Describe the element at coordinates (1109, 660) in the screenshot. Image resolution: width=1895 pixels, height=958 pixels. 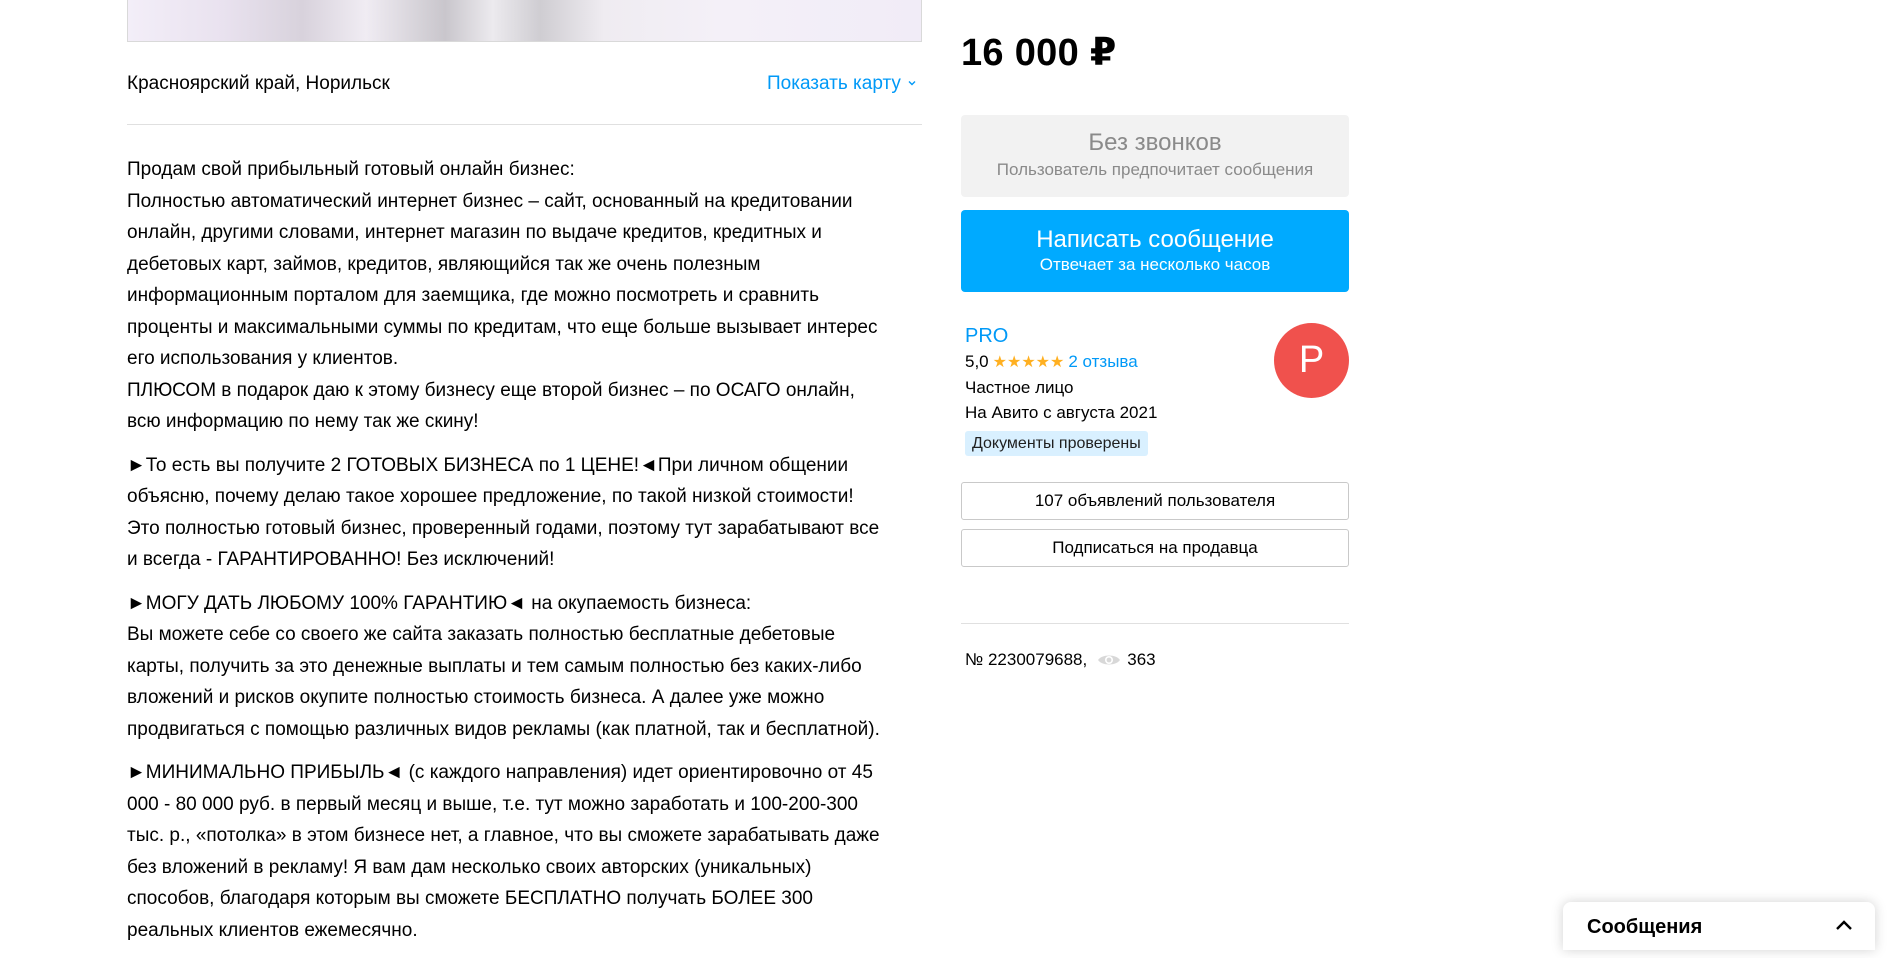
I see `eye-icon` at that location.